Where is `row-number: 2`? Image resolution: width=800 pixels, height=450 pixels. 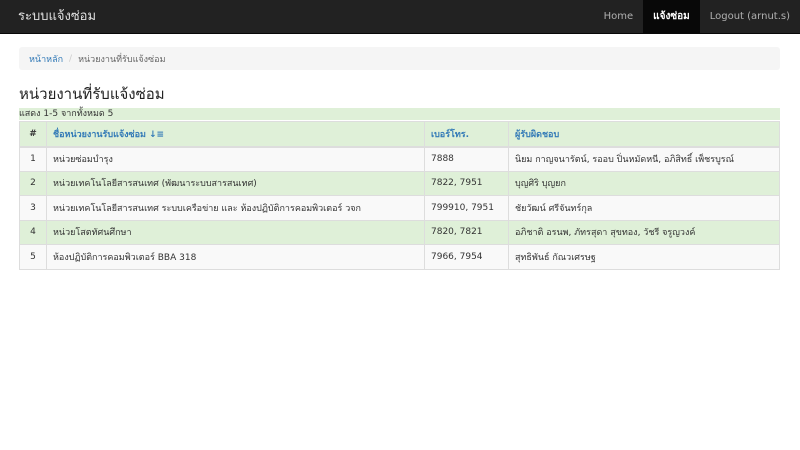 row-number: 2 is located at coordinates (33, 183).